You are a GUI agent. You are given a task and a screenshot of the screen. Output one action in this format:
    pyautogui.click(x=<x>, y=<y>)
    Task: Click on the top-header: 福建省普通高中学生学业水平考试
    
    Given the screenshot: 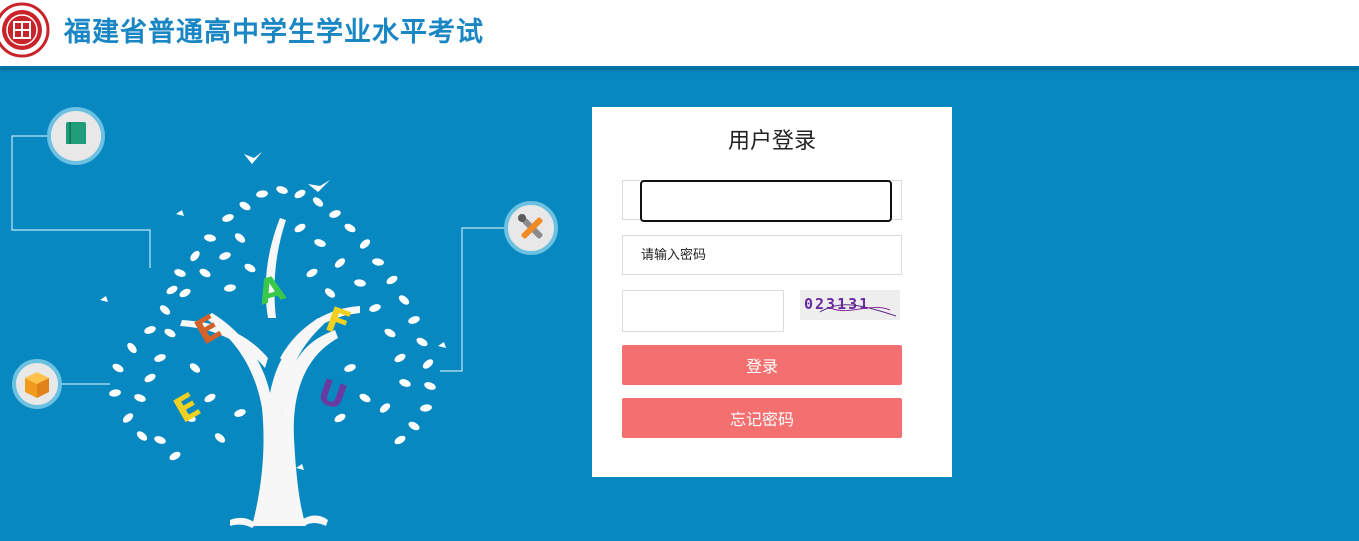 What is the action you would take?
    pyautogui.click(x=679, y=34)
    